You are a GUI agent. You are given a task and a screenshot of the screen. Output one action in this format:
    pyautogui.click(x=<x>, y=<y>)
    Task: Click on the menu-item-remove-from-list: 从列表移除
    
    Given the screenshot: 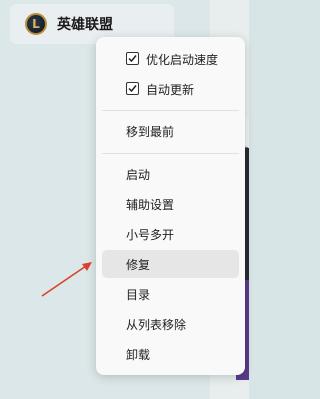 What is the action you would take?
    pyautogui.click(x=170, y=324)
    